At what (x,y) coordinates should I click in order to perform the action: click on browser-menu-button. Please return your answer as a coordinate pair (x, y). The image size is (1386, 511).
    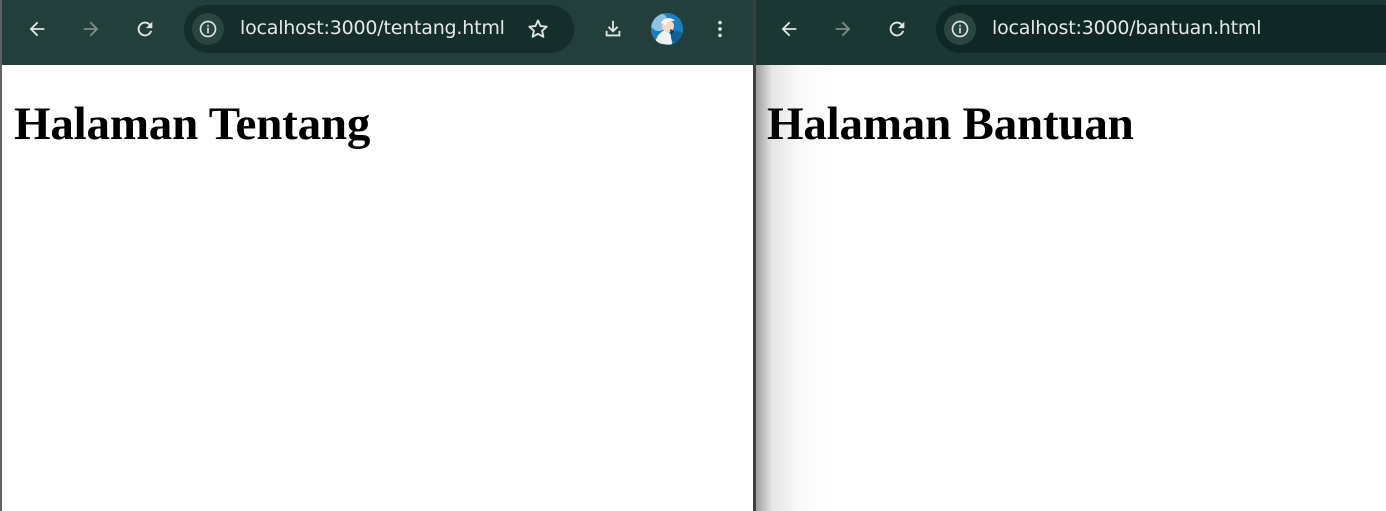
    Looking at the image, I should click on (720, 29).